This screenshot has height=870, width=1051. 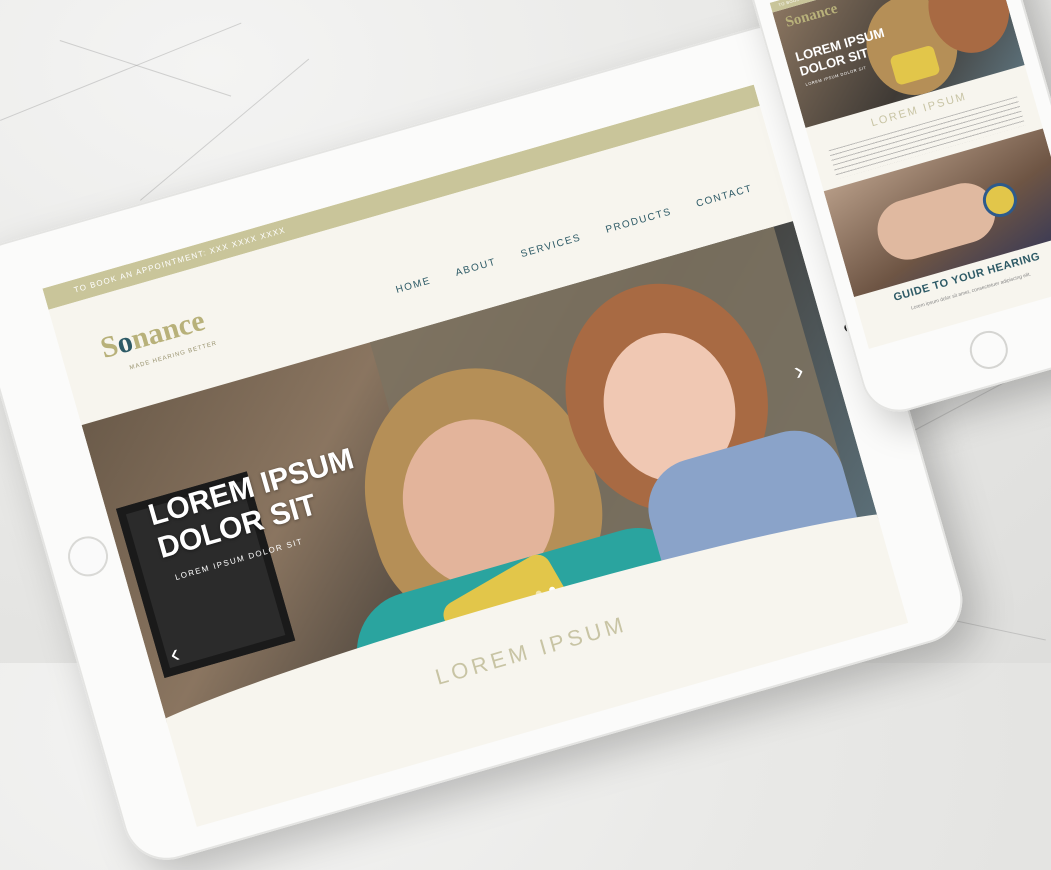 I want to click on nav-home: HOME, so click(x=414, y=285).